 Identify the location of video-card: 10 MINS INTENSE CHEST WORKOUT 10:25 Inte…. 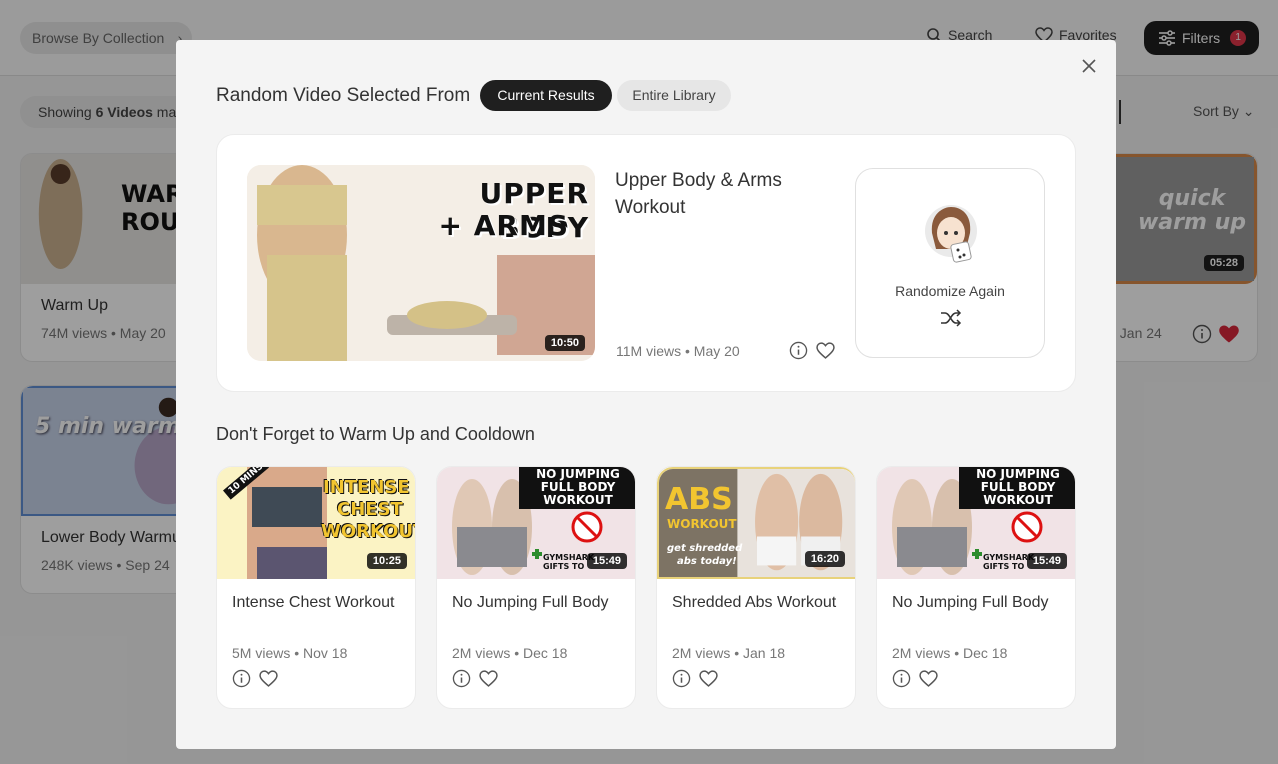
(316, 587).